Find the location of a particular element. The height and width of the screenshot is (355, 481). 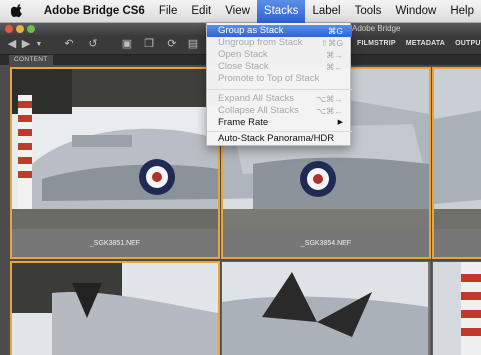

menu-item-label: Frame Rate is located at coordinates (243, 122).